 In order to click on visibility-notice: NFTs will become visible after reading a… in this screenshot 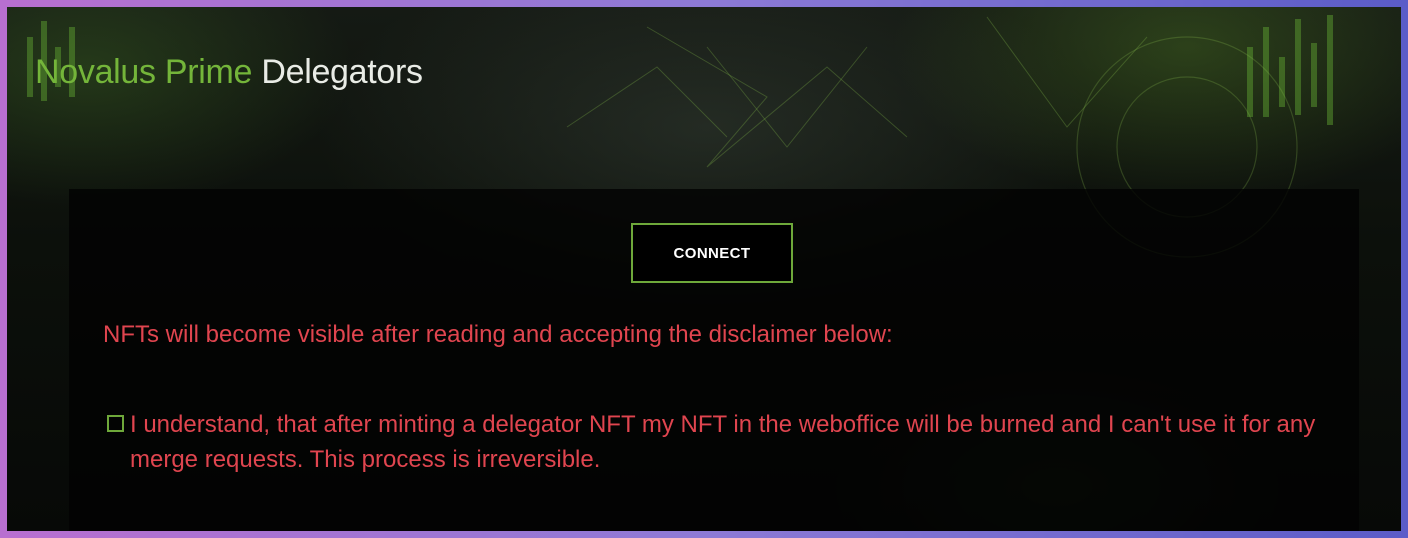, I will do `click(498, 334)`.